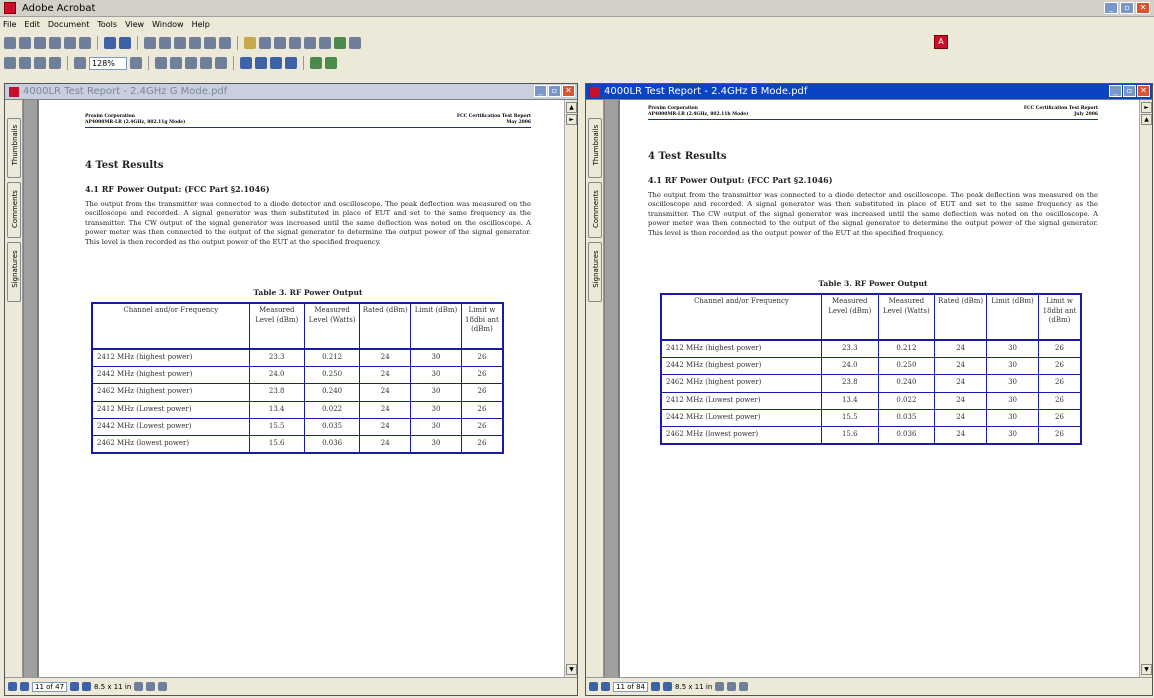 The width and height of the screenshot is (1154, 698). What do you see at coordinates (9, 24) in the screenshot?
I see `menu-file: File` at bounding box center [9, 24].